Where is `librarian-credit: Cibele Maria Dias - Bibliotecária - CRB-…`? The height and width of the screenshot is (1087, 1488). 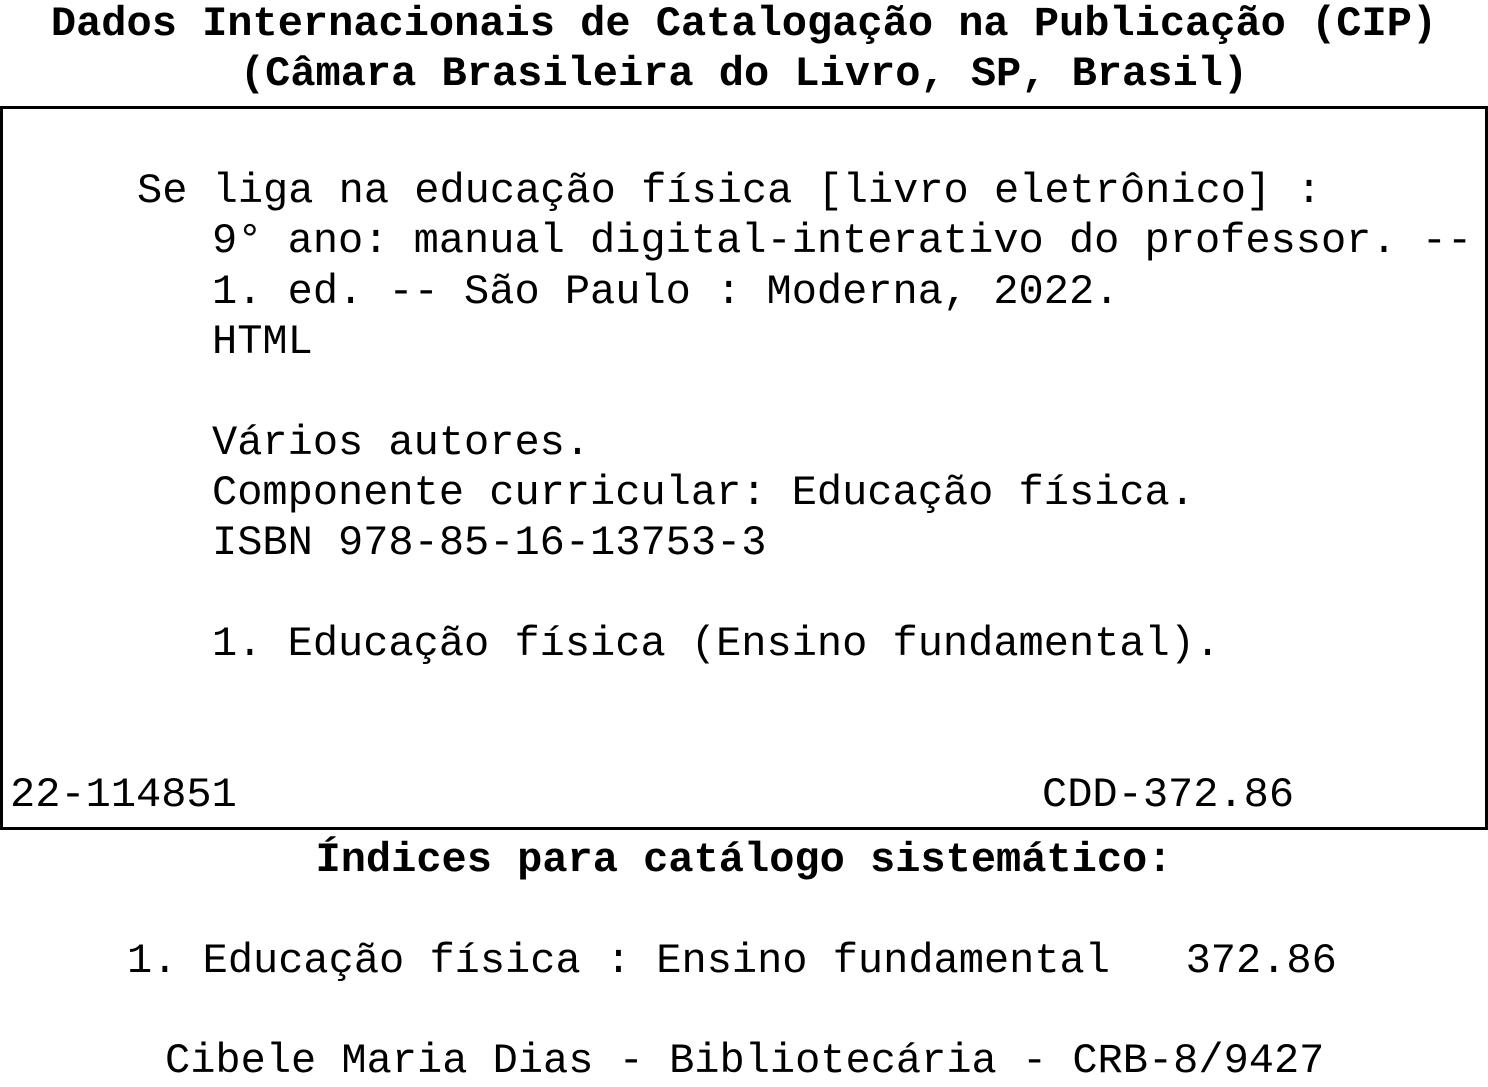 librarian-credit: Cibele Maria Dias - Bibliotecária - CRB-… is located at coordinates (745, 1061).